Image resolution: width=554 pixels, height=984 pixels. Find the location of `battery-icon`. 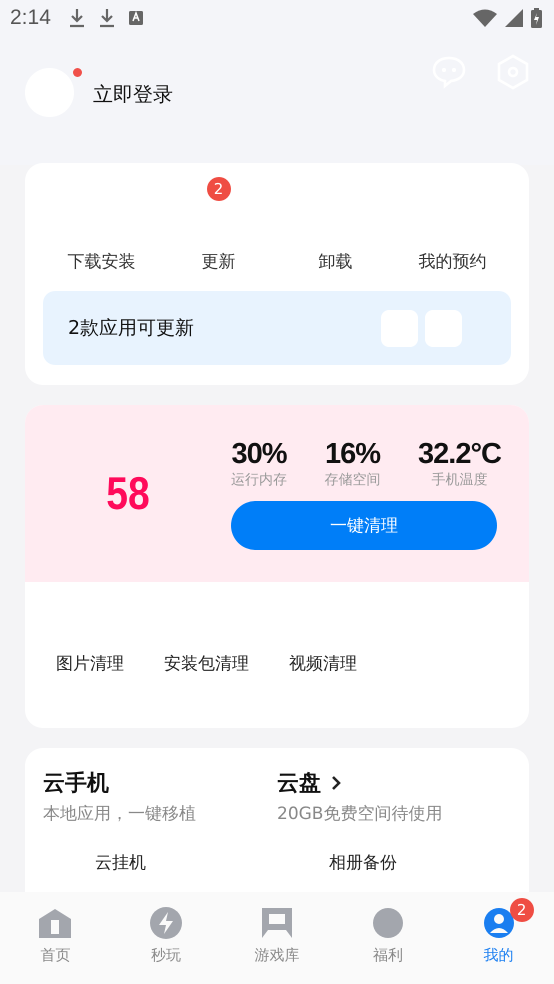

battery-icon is located at coordinates (536, 18).